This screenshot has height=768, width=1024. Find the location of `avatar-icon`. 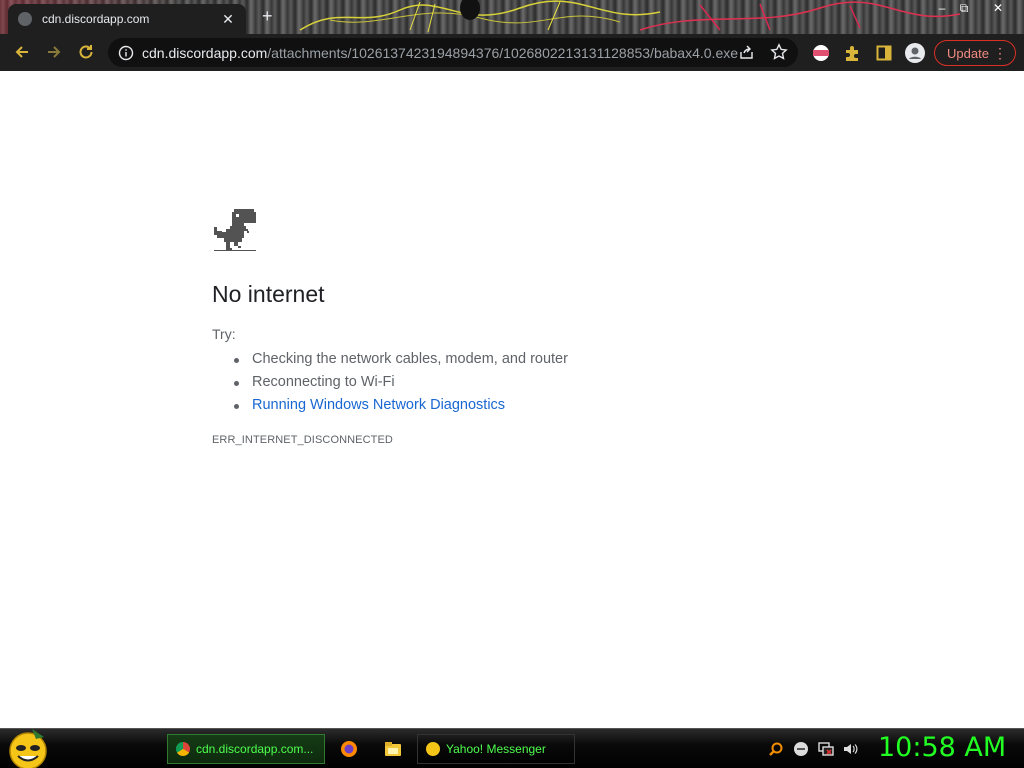

avatar-icon is located at coordinates (915, 53).